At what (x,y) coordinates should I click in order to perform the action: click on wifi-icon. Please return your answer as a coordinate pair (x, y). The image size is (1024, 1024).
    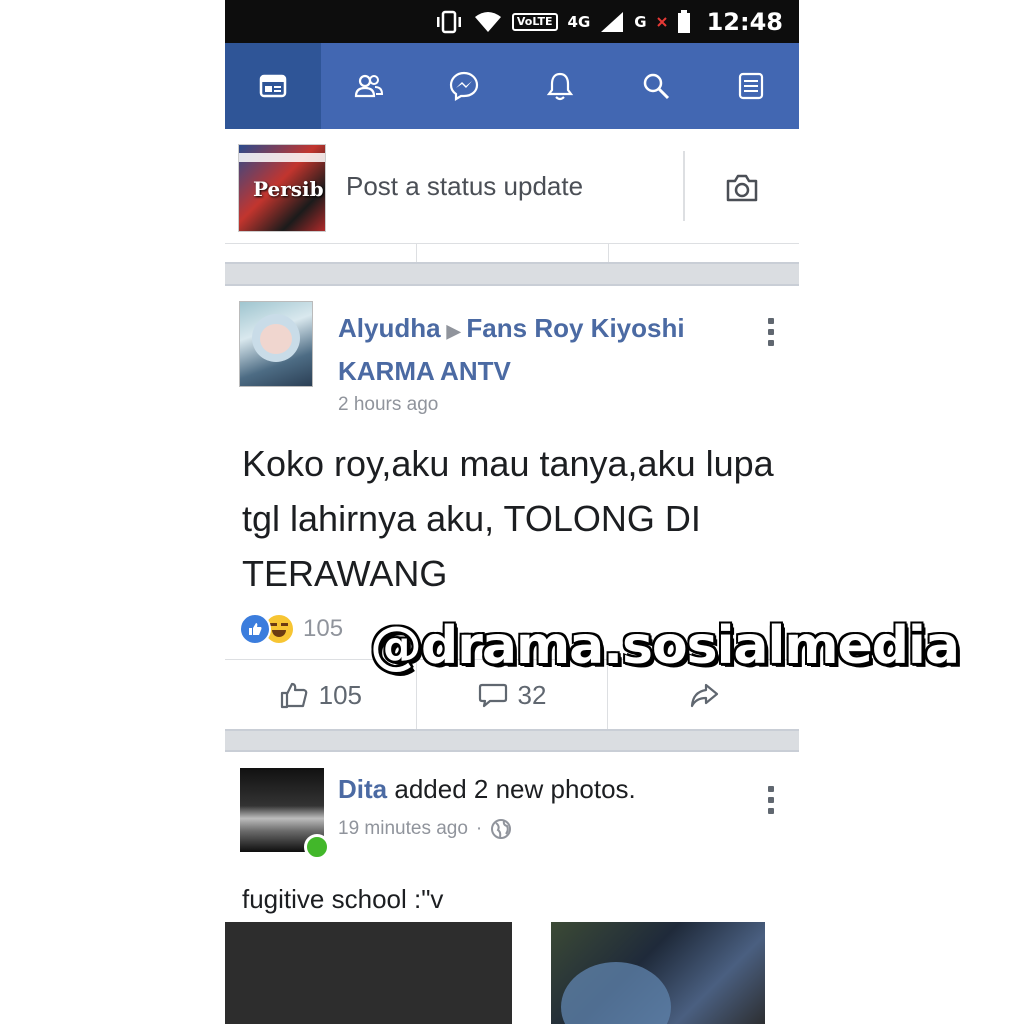
    Looking at the image, I should click on (487, 21).